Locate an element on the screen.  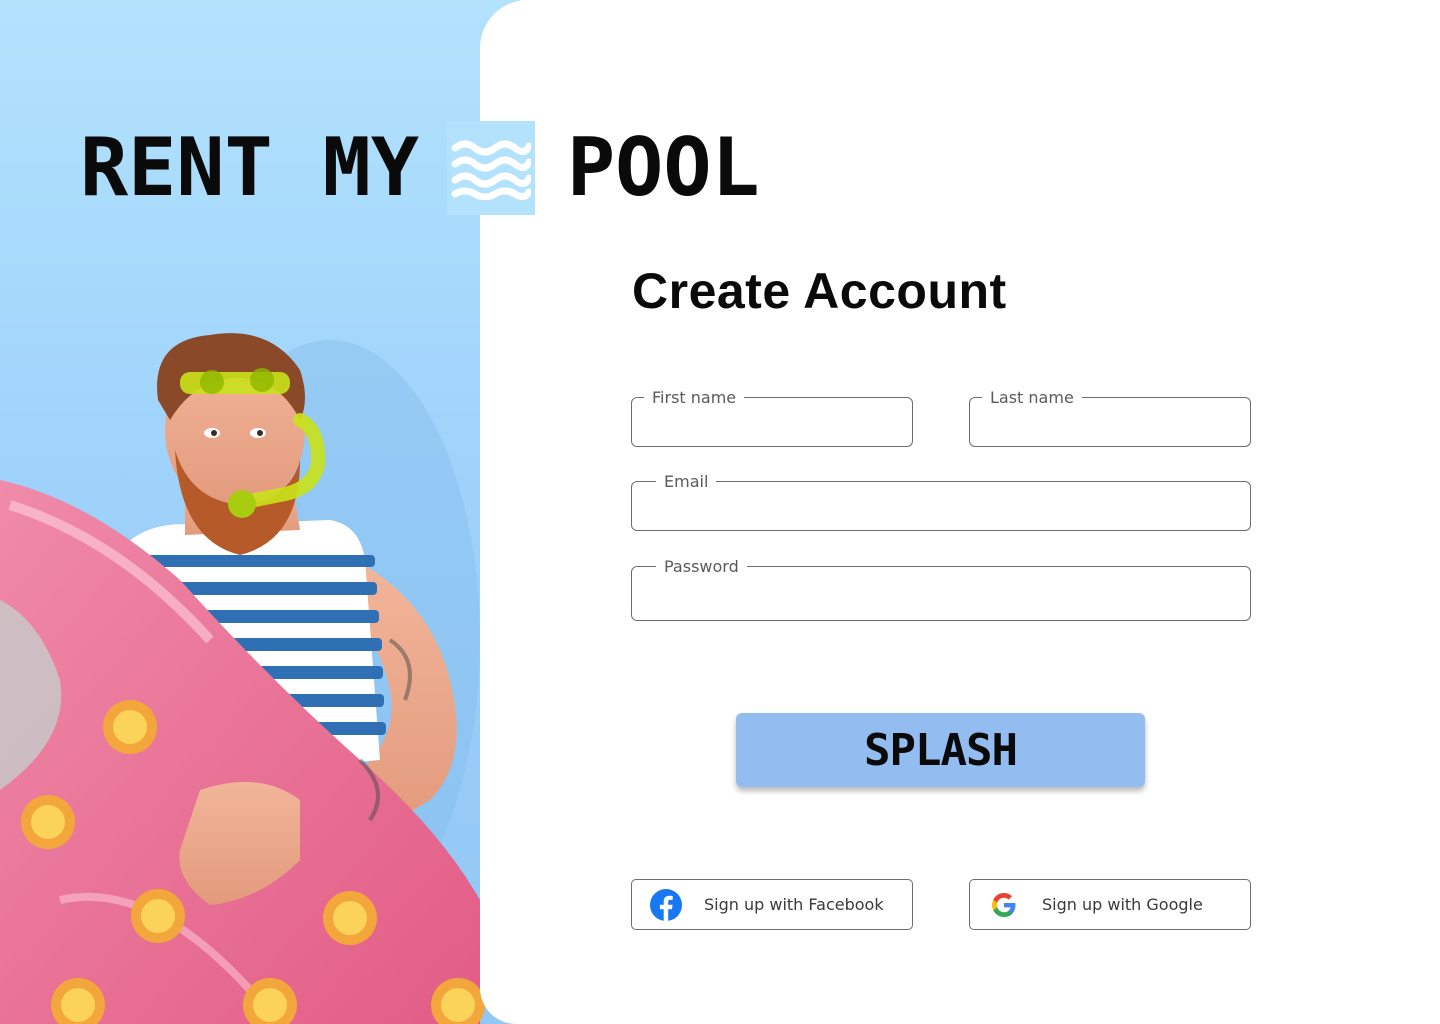
password-input is located at coordinates (941, 593).